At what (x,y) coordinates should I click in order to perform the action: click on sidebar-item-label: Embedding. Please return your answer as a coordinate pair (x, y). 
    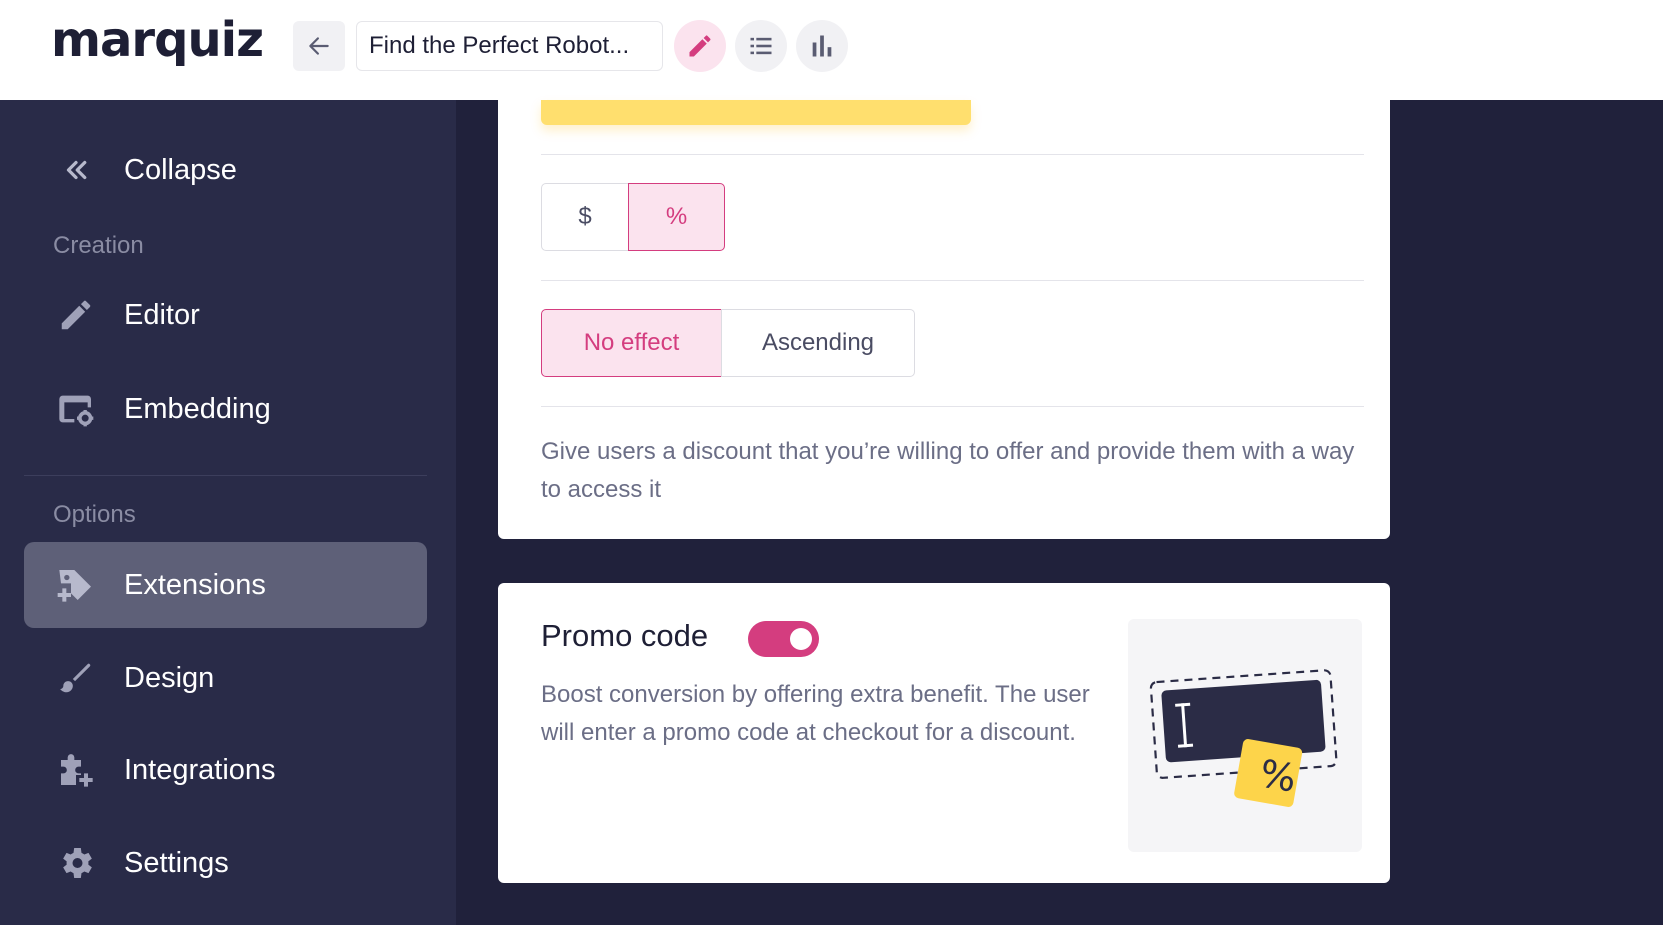
    Looking at the image, I should click on (197, 408).